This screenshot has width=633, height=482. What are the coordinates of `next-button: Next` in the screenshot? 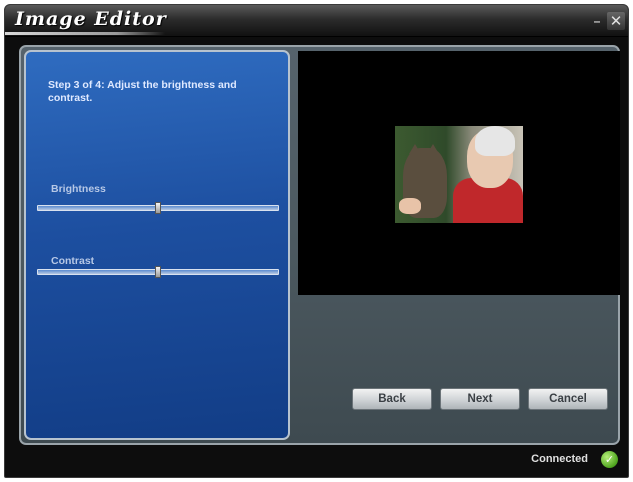 It's located at (480, 399).